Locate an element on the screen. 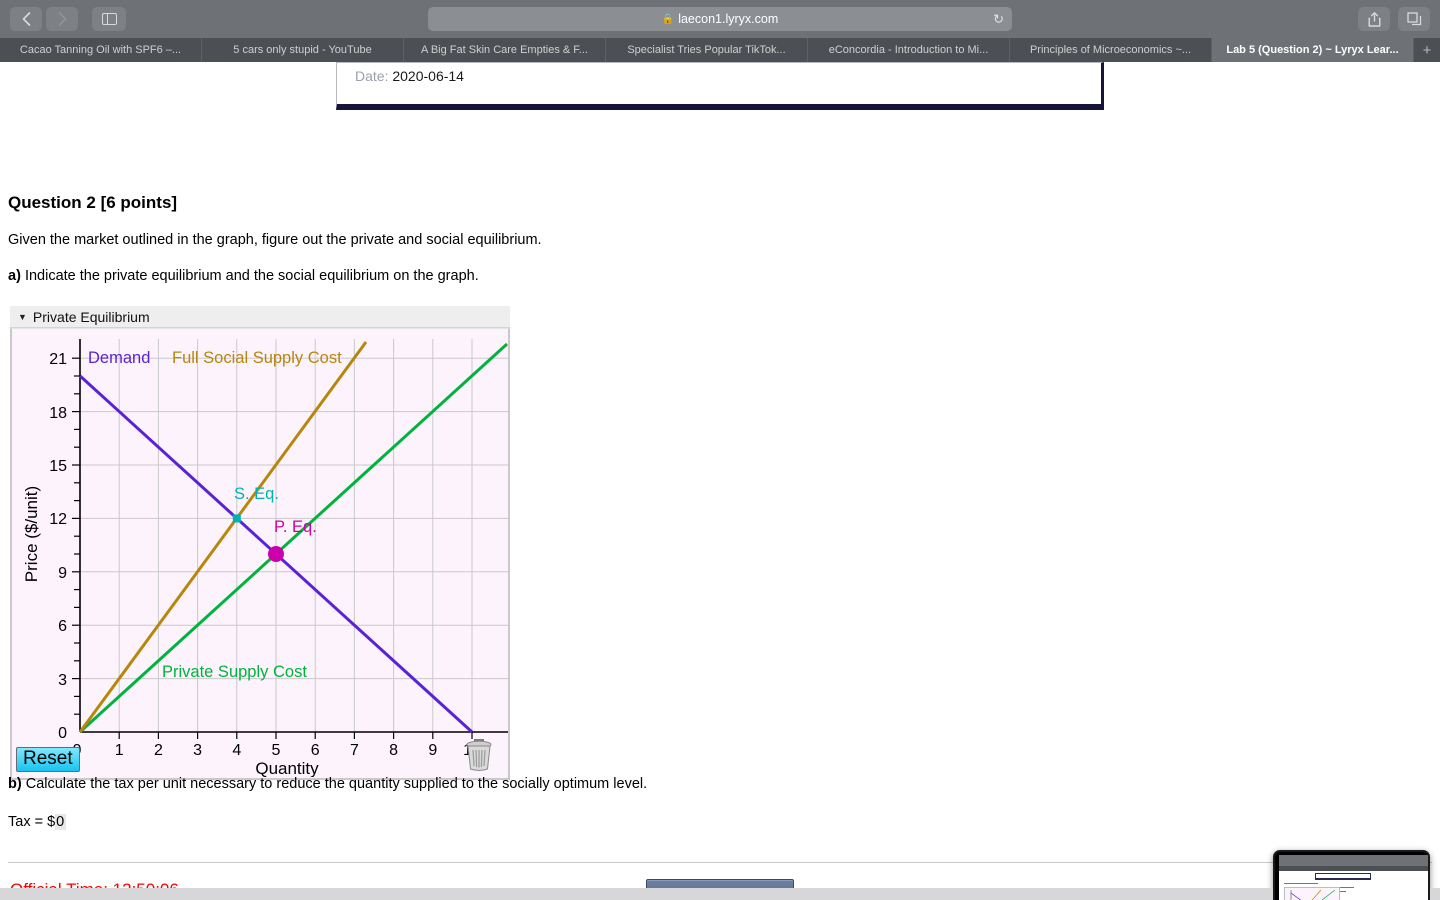  social-equilibrium-marker is located at coordinates (236, 518).